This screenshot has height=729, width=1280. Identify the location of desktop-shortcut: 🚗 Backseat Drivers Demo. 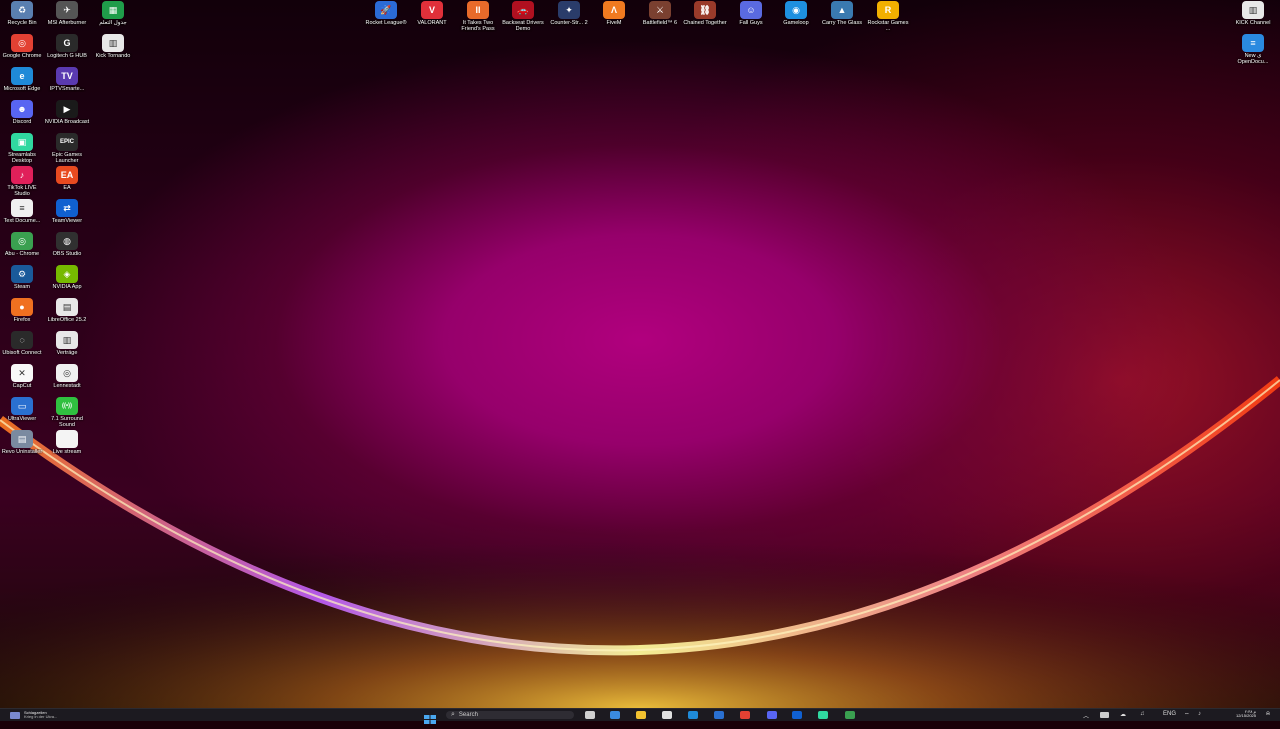
(523, 17).